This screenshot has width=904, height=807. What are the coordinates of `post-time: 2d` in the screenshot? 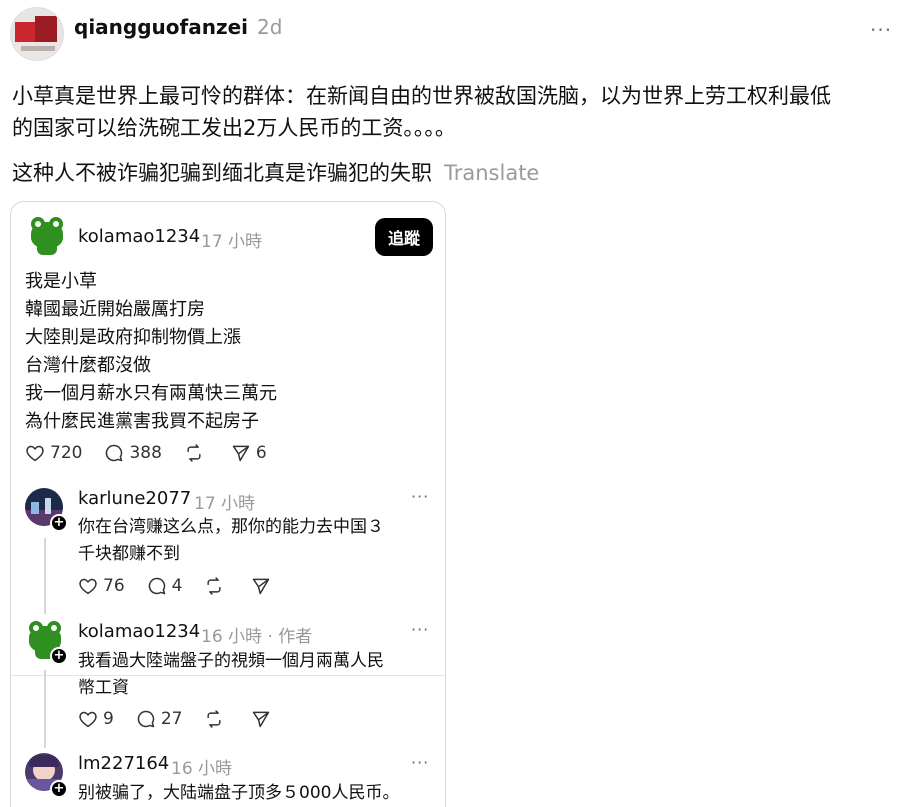 It's located at (270, 27).